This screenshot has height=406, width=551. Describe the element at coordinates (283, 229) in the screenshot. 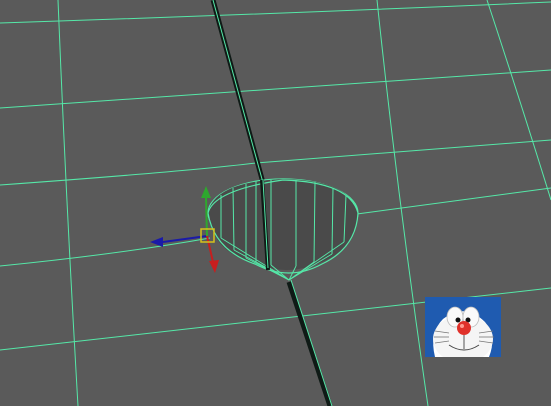

I see `mesh-hole` at that location.